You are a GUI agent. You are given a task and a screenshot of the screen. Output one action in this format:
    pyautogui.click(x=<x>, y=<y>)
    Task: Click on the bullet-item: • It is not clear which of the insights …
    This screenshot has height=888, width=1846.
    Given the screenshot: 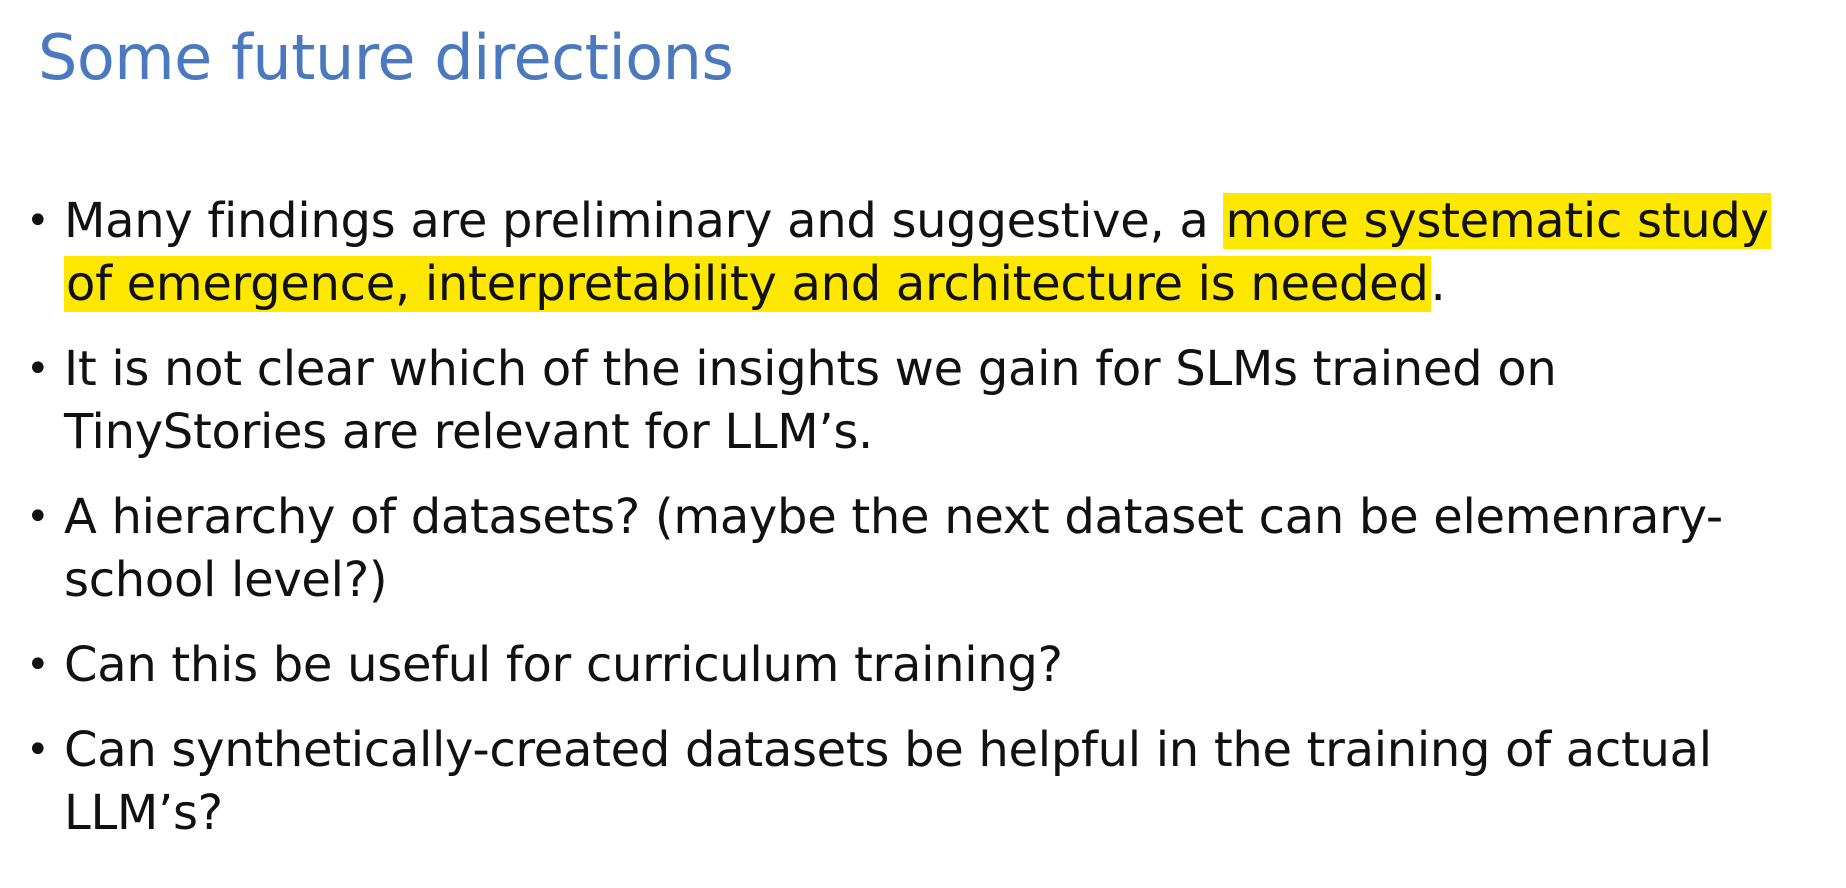 What is the action you would take?
    pyautogui.click(x=922, y=401)
    